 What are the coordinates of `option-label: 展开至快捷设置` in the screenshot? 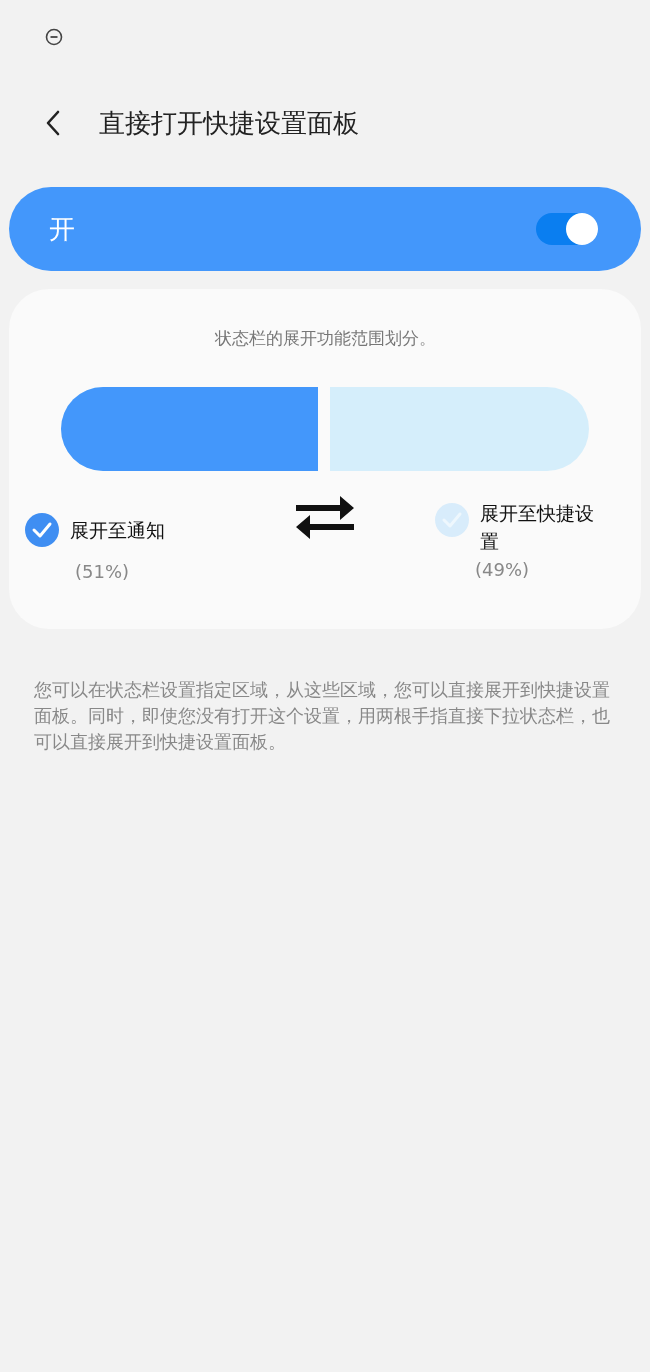 It's located at (537, 527).